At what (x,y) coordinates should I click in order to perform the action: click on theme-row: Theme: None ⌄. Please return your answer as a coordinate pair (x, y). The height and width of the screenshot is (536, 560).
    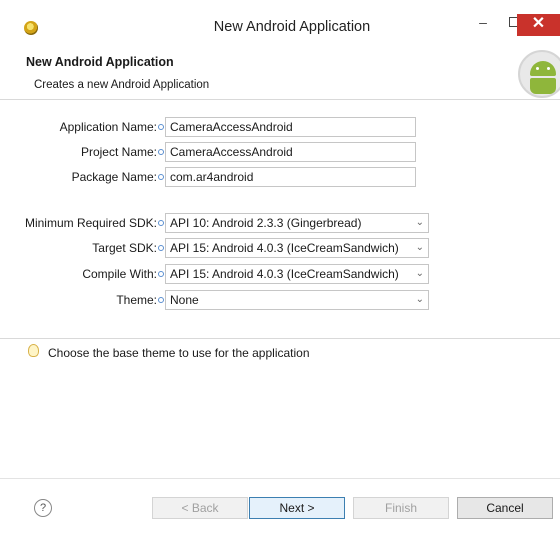
    Looking at the image, I should click on (280, 301).